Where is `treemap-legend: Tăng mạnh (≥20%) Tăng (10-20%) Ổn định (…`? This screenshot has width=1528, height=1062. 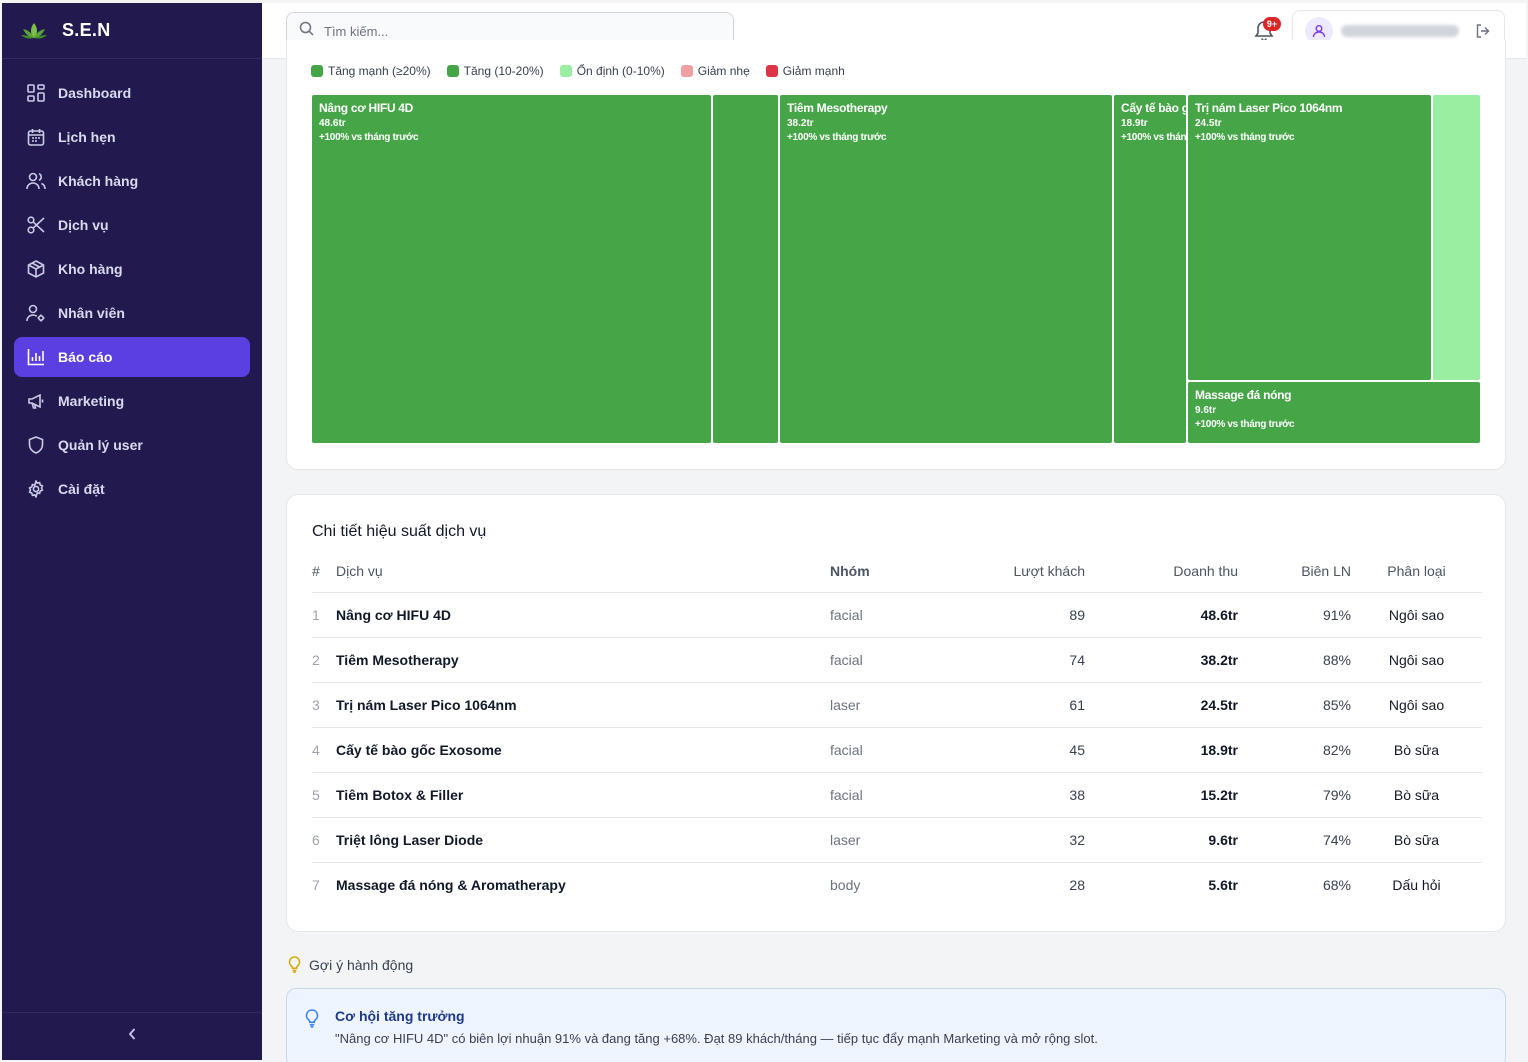 treemap-legend: Tăng mạnh (≥20%) Tăng (10-20%) Ổn định (… is located at coordinates (578, 71).